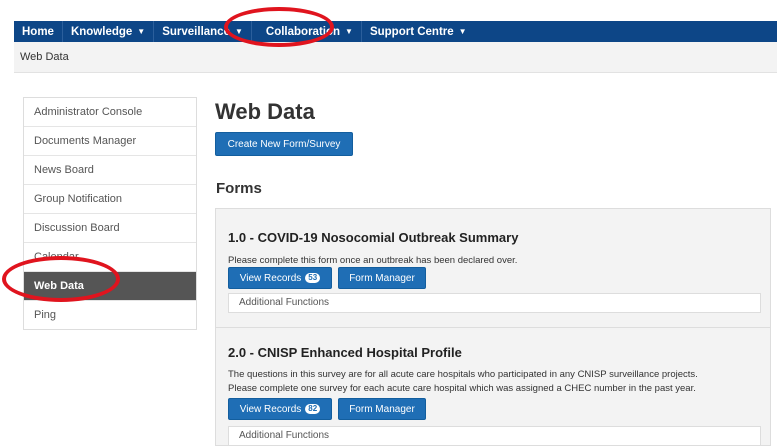  I want to click on nav-home: Home, so click(38, 31).